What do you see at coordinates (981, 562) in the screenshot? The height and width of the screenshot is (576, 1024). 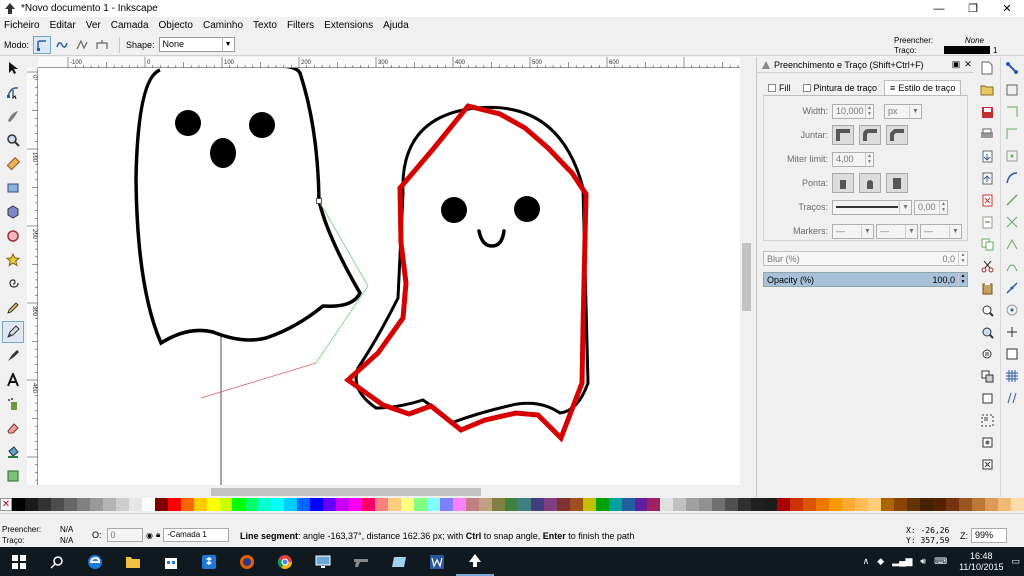 I see `clock: 16:48 11/10/2015` at bounding box center [981, 562].